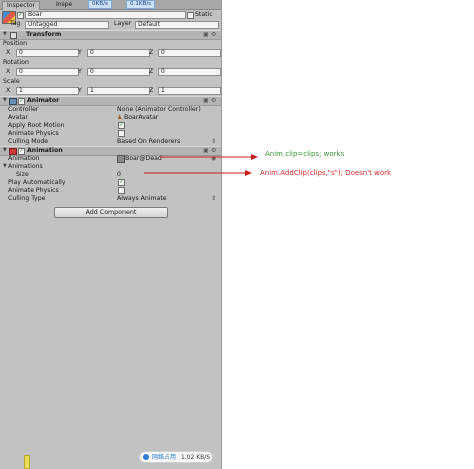  Describe the element at coordinates (27, 462) in the screenshot. I see `yellow-marker` at that location.